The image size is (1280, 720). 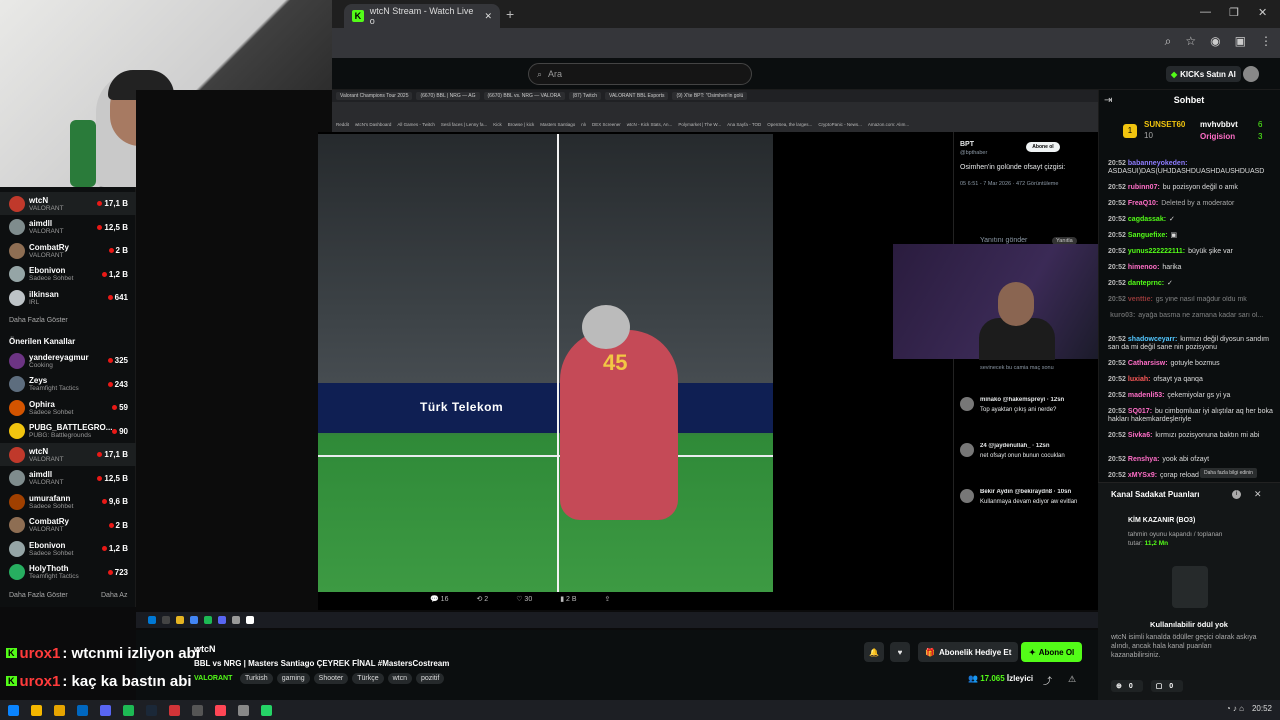 What do you see at coordinates (967, 144) in the screenshot?
I see `tweet-author: BPT` at bounding box center [967, 144].